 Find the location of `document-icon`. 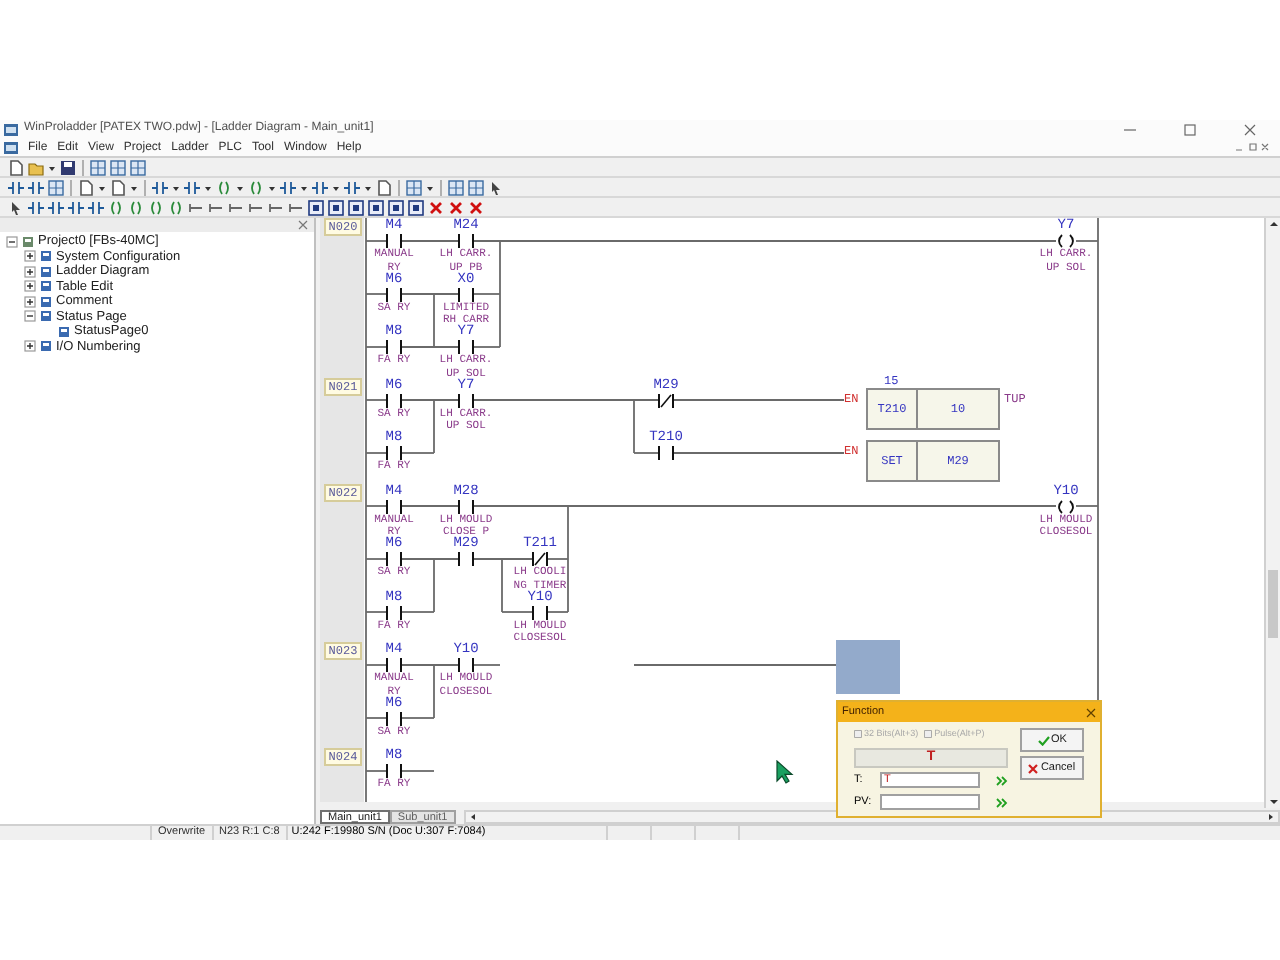

document-icon is located at coordinates (384, 187).